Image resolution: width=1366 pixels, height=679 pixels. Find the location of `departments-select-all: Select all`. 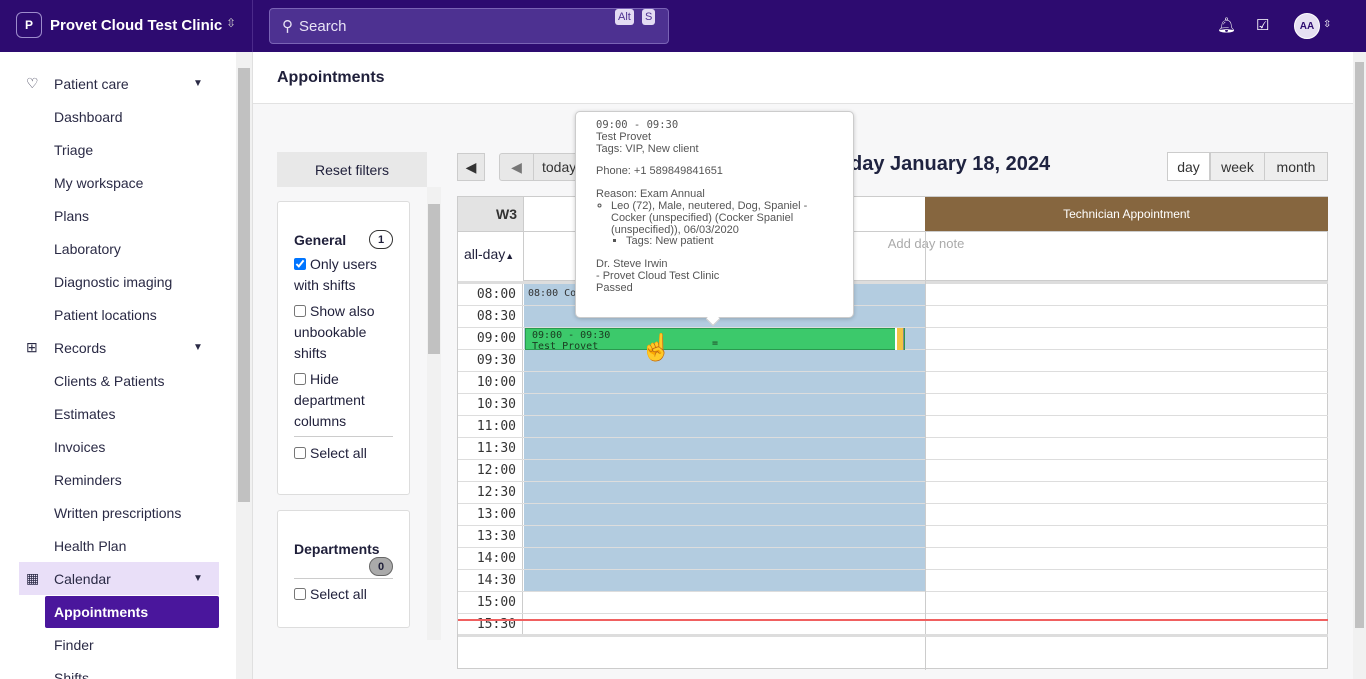

departments-select-all: Select all is located at coordinates (343, 594).